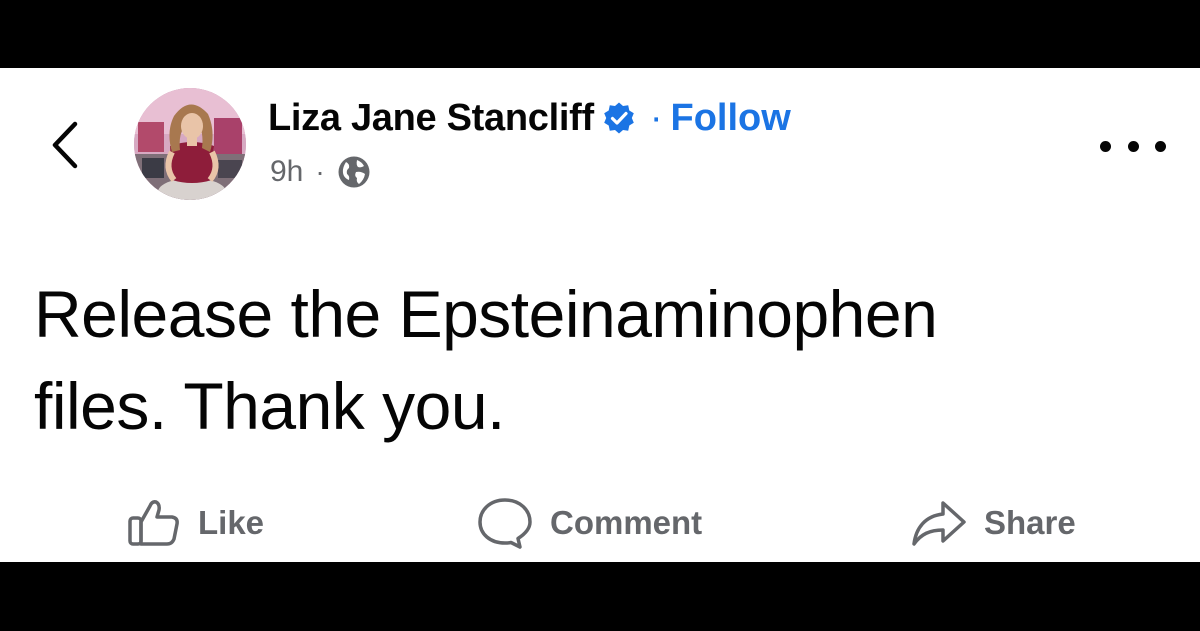 The image size is (1200, 631). What do you see at coordinates (486, 314) in the screenshot?
I see `post-text-line: Release the Epsteinaminophen` at bounding box center [486, 314].